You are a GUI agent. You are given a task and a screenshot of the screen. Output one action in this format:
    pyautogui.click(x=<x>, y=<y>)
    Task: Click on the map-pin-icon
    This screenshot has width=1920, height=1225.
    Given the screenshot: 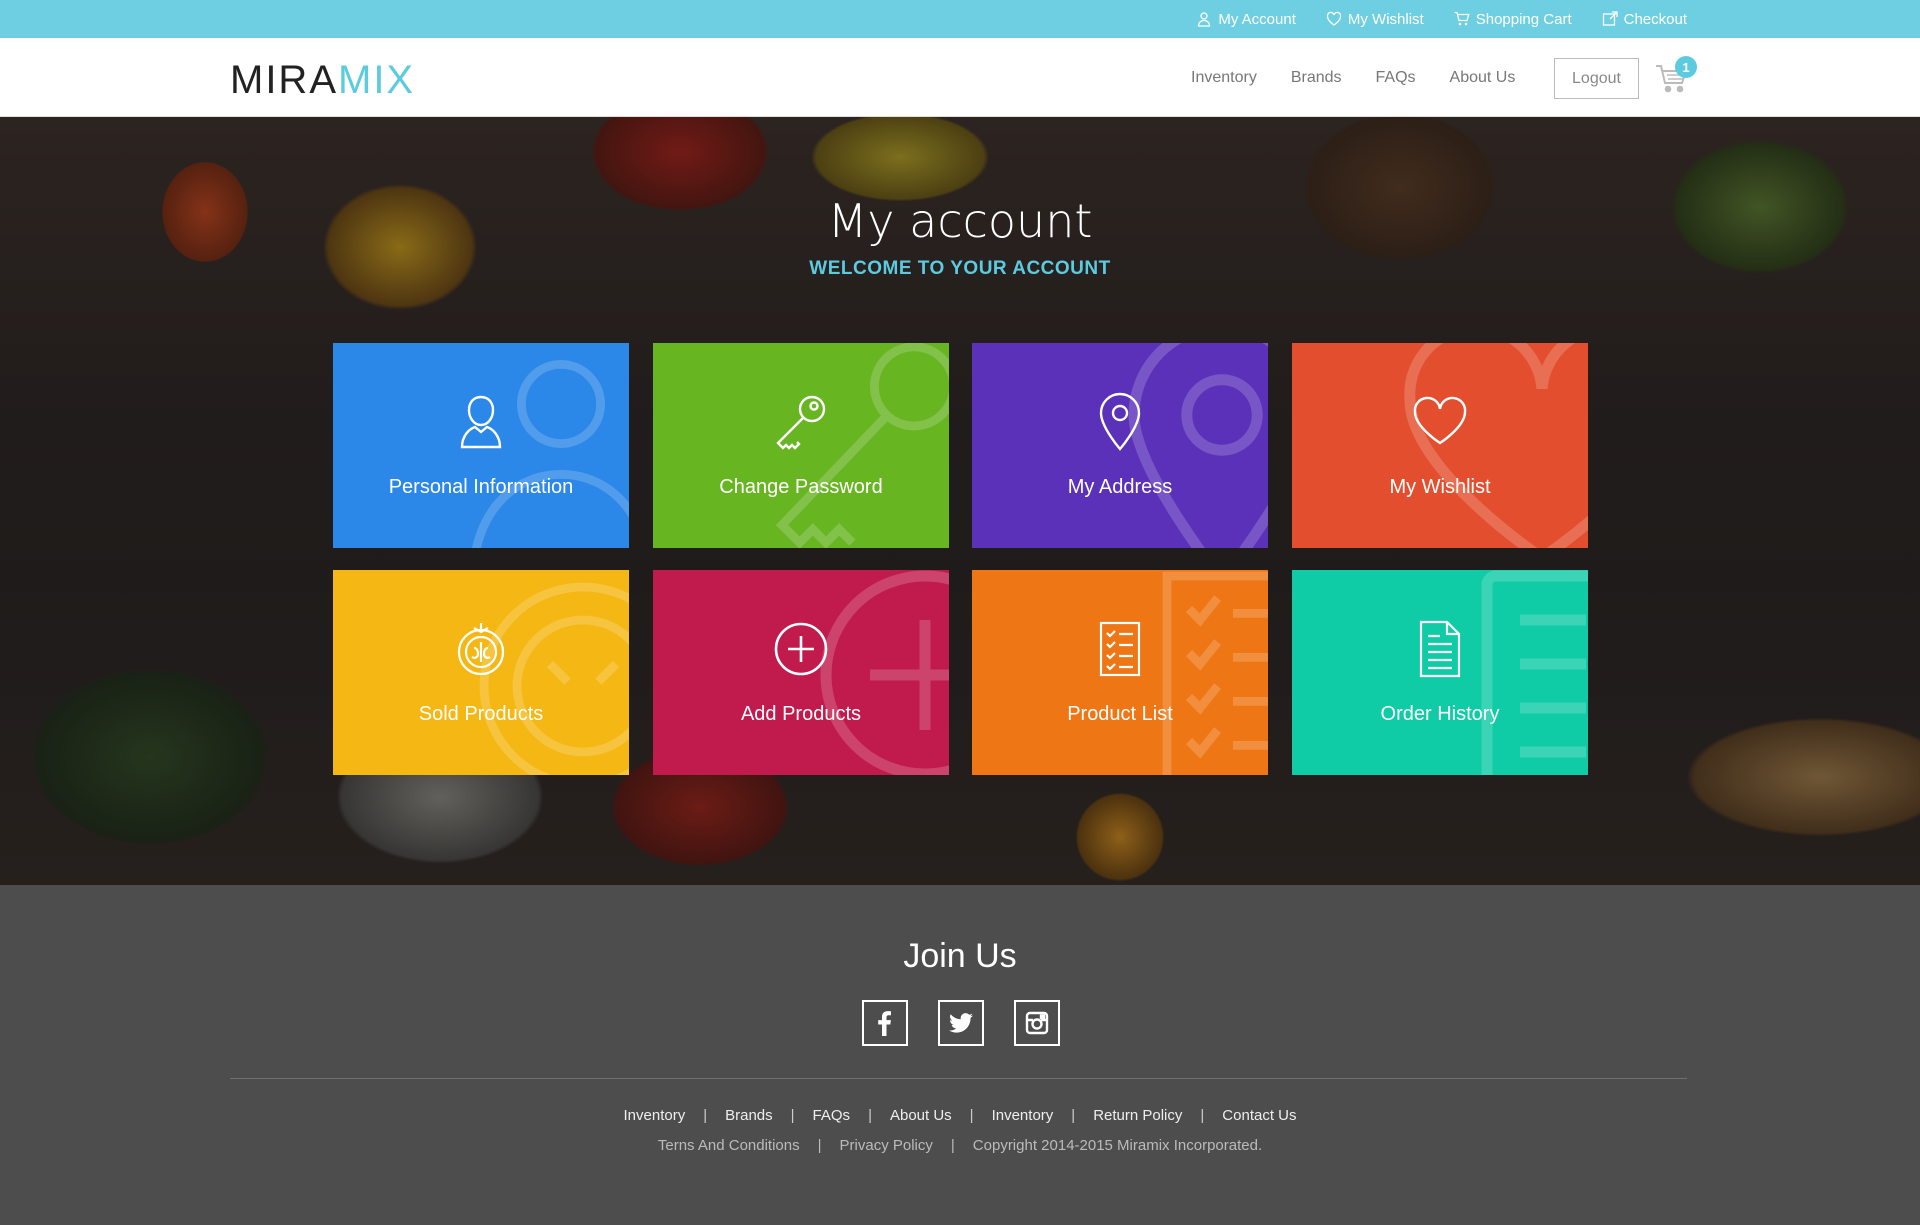 What is the action you would take?
    pyautogui.click(x=1120, y=421)
    